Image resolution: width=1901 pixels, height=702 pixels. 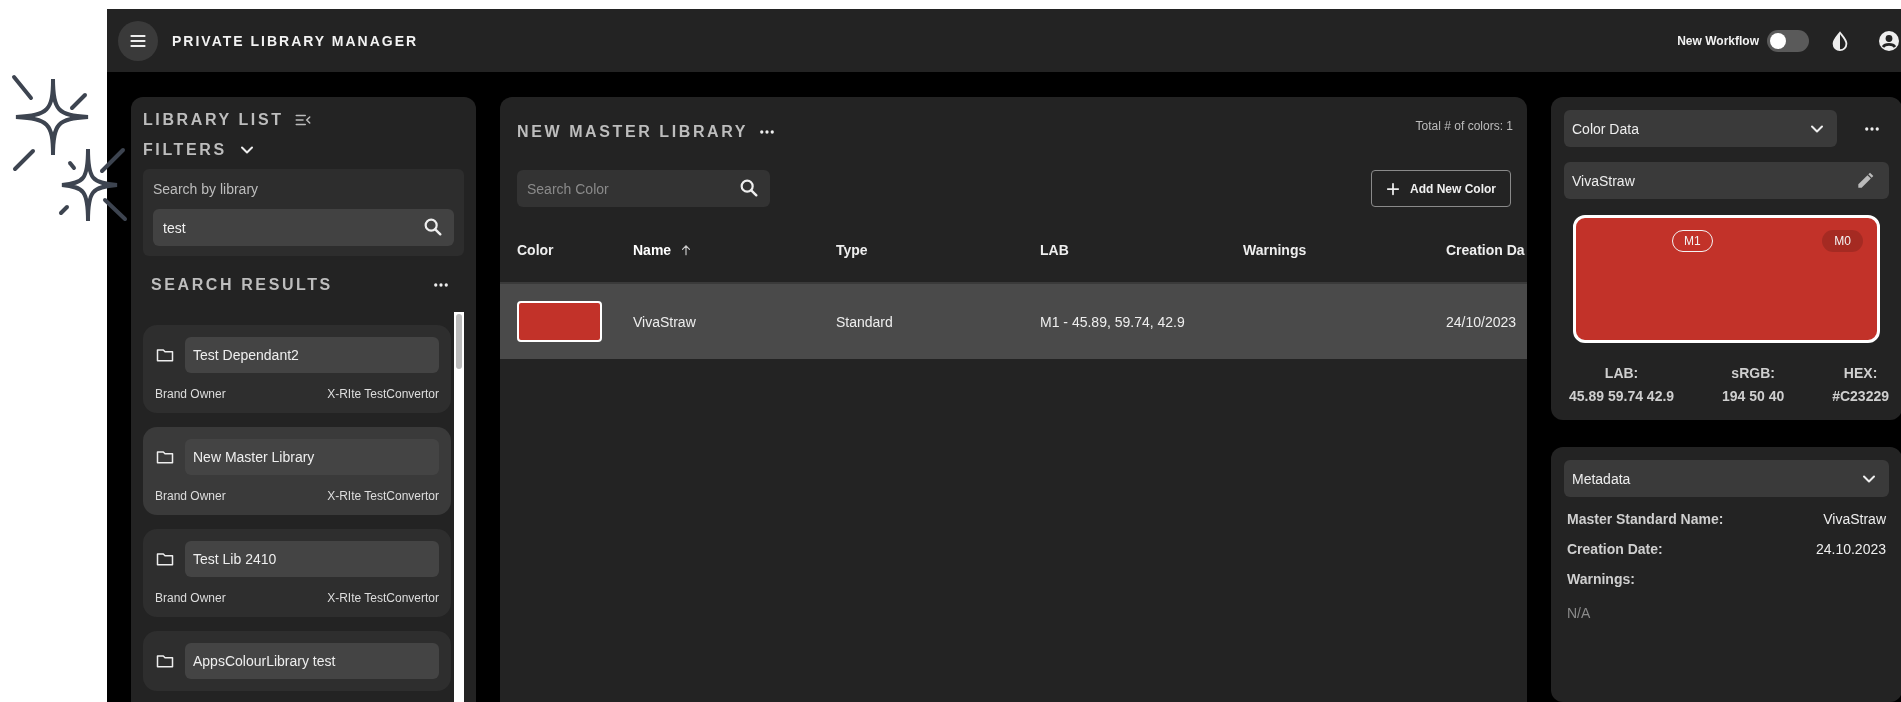 What do you see at coordinates (1579, 613) in the screenshot?
I see `field-value: N/A` at bounding box center [1579, 613].